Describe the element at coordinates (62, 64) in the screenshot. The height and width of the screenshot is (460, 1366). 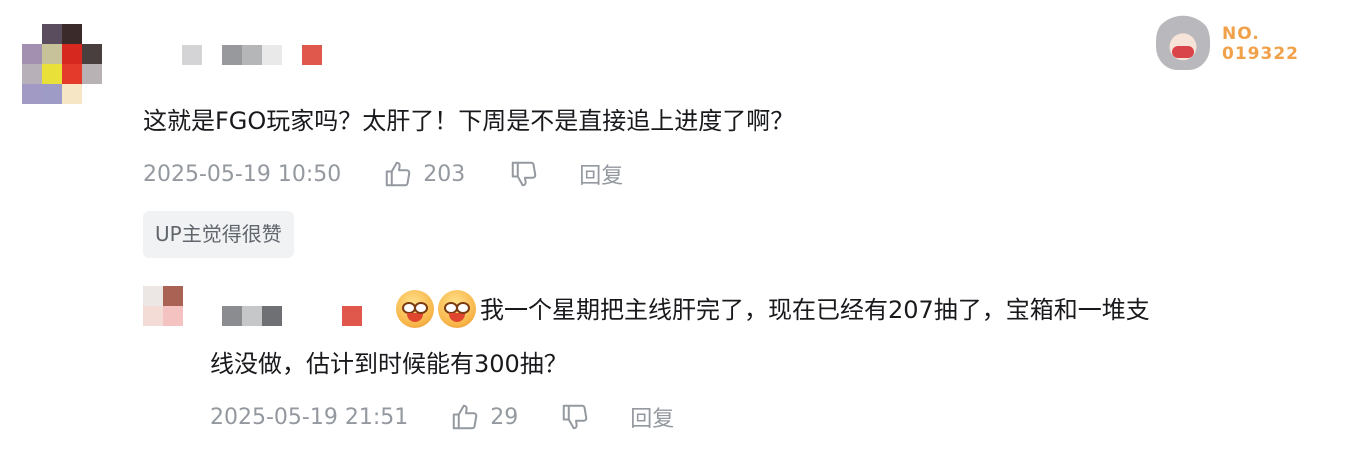
I see `avatar` at that location.